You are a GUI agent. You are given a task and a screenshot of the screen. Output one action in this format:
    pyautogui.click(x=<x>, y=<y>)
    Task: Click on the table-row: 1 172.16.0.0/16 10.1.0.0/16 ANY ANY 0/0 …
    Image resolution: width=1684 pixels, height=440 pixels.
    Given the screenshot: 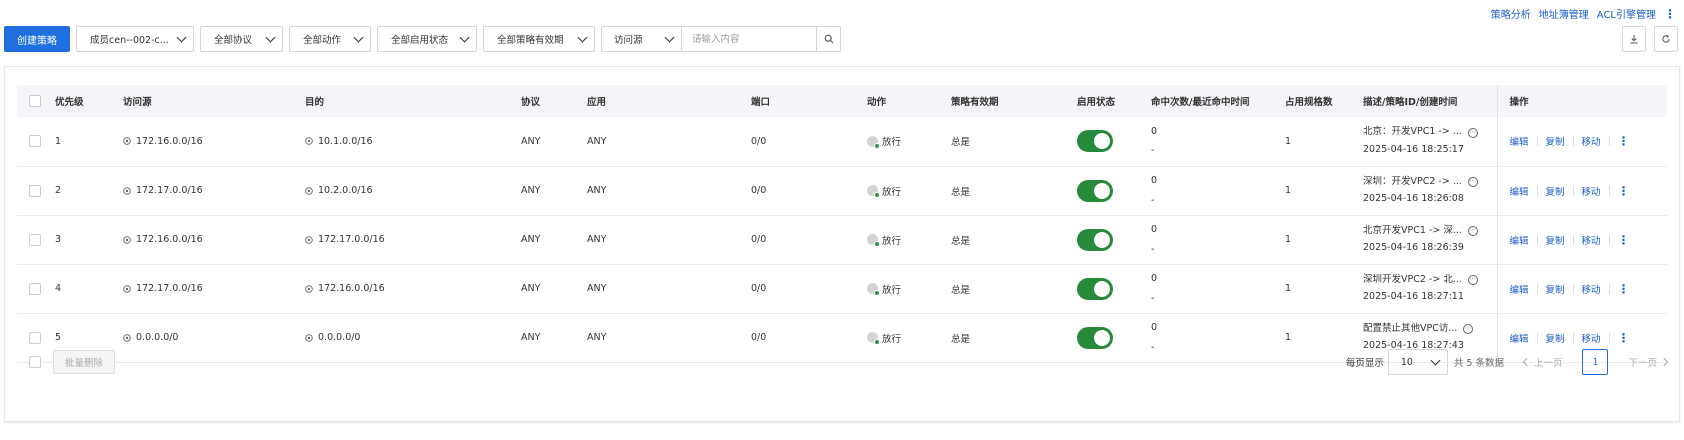 What is the action you would take?
    pyautogui.click(x=842, y=142)
    